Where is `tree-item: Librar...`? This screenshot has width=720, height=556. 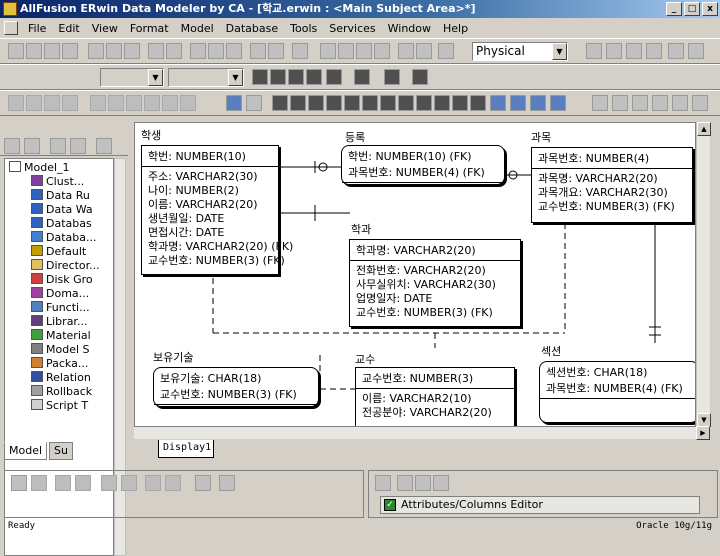
tree-item: Librar... is located at coordinates (59, 322).